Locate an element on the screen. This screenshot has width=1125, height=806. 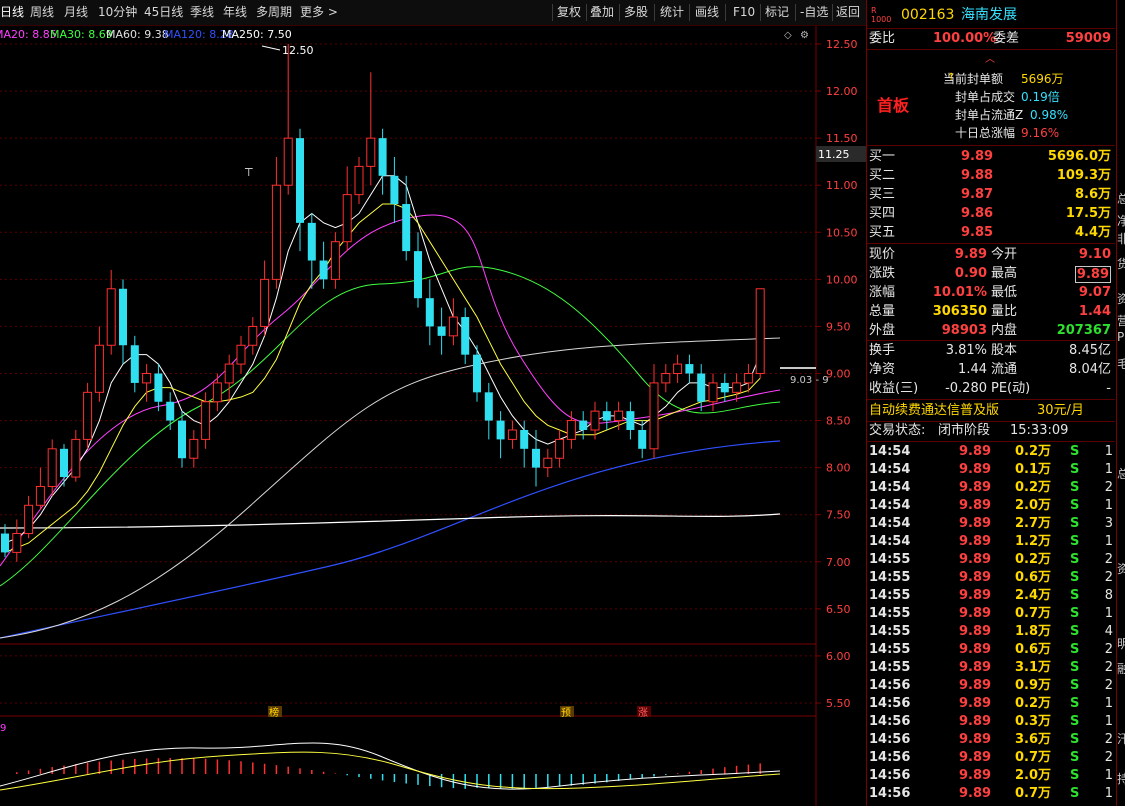
tab-weekly: 周线 is located at coordinates (42, 12).